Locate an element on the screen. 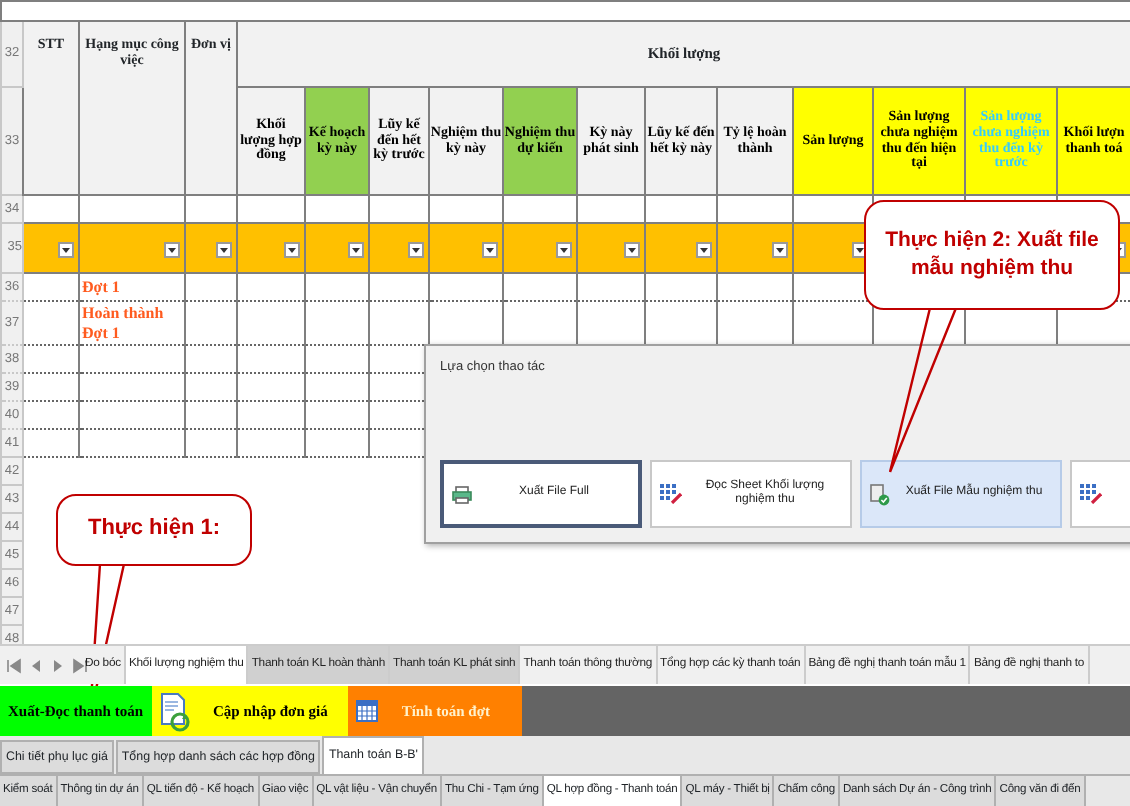 The width and height of the screenshot is (1130, 806). scroll-right-icon is located at coordinates (58, 665).